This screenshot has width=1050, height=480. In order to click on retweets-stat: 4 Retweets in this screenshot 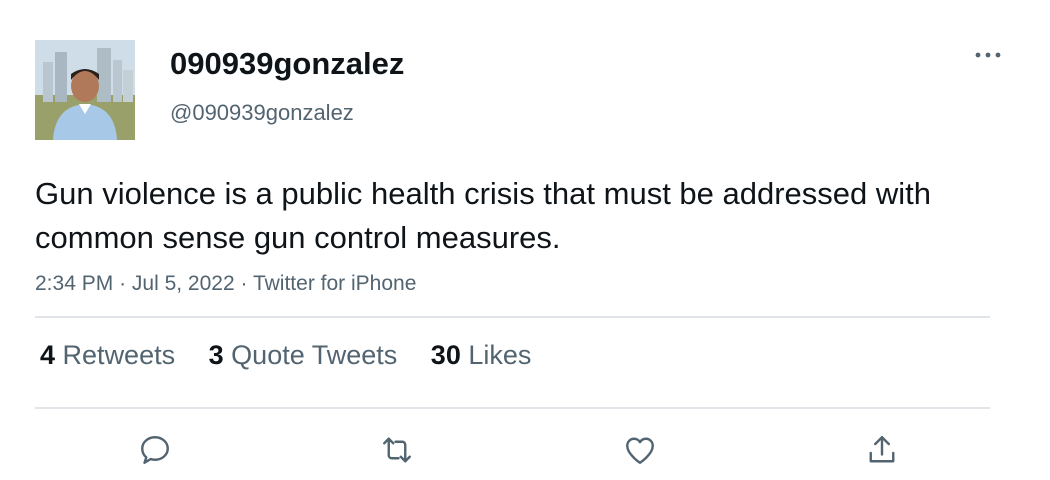, I will do `click(107, 355)`.